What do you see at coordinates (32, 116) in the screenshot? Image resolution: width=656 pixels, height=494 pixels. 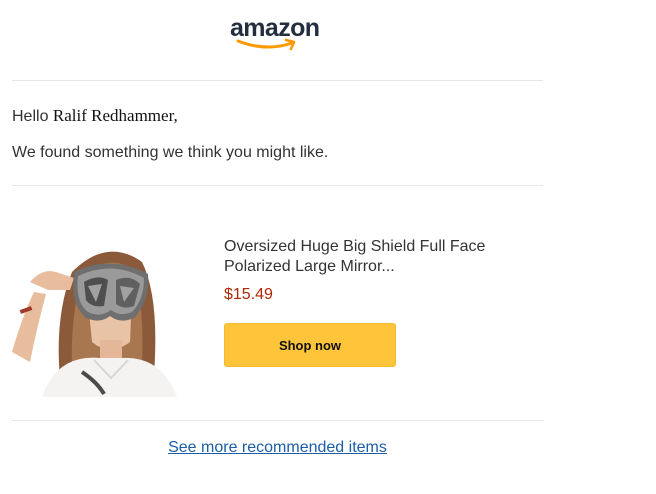 I see `greeting-hello: Hello` at bounding box center [32, 116].